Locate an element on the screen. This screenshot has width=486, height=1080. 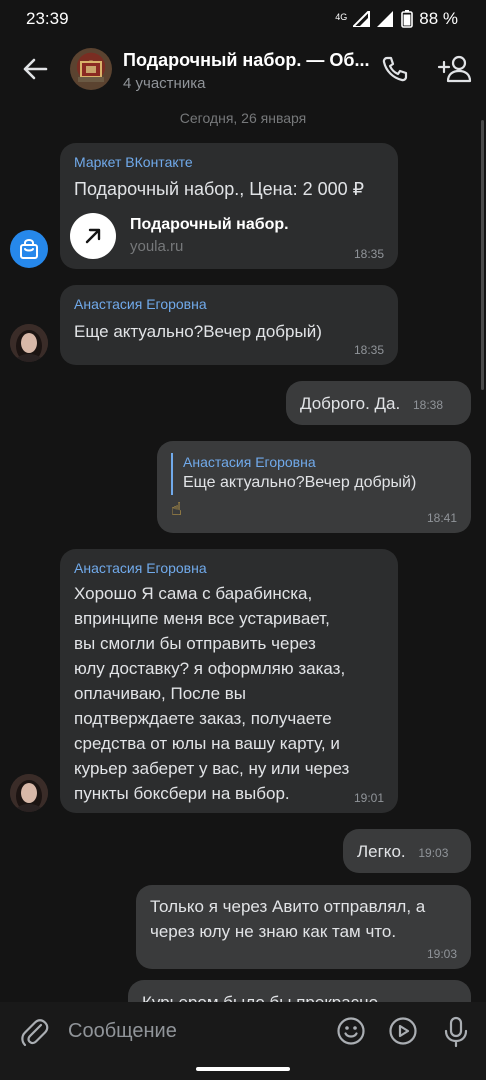
text-line: курьер заберет у вас, ну или через is located at coordinates (212, 768).